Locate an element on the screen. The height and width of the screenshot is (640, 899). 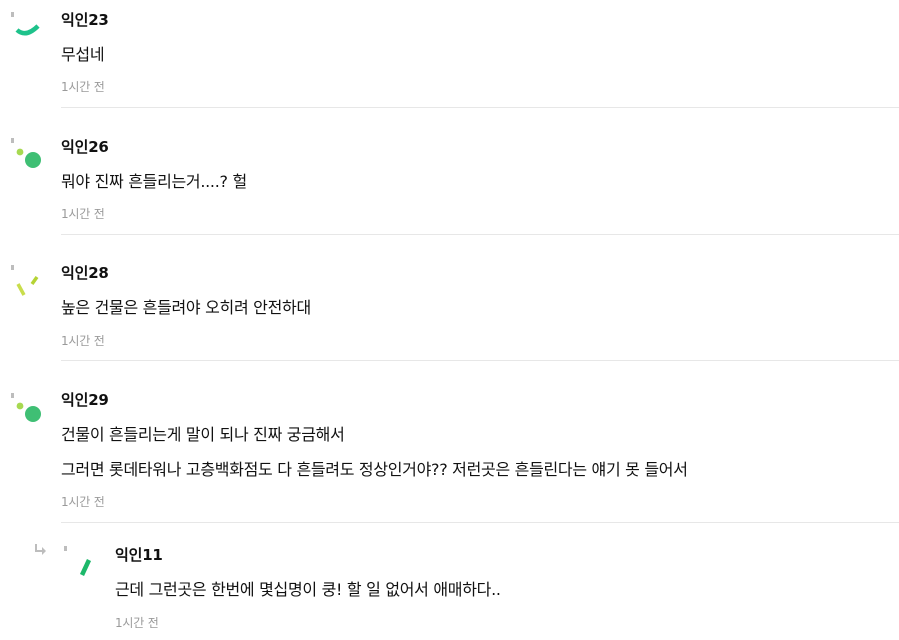
comment-text: 건물이 흔들리는게 말이 되나 진짜 궁금해서 is located at coordinates (203, 434).